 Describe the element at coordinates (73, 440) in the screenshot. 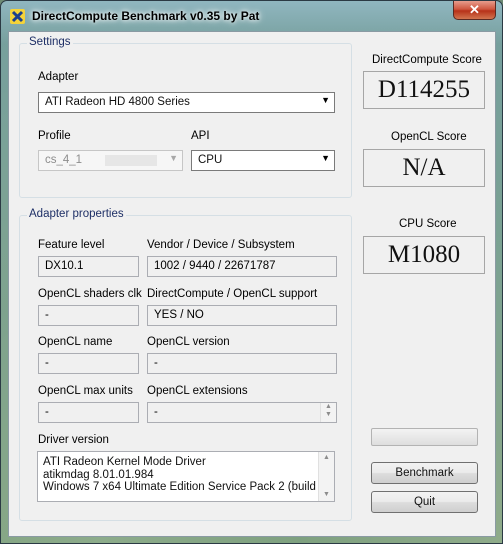

I see `driver-version-label: Driver version` at that location.